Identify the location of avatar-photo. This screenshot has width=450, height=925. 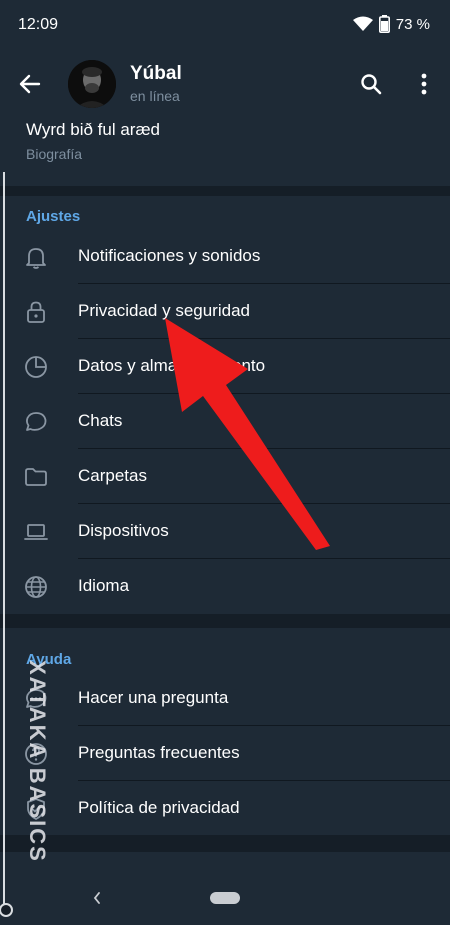
(92, 84).